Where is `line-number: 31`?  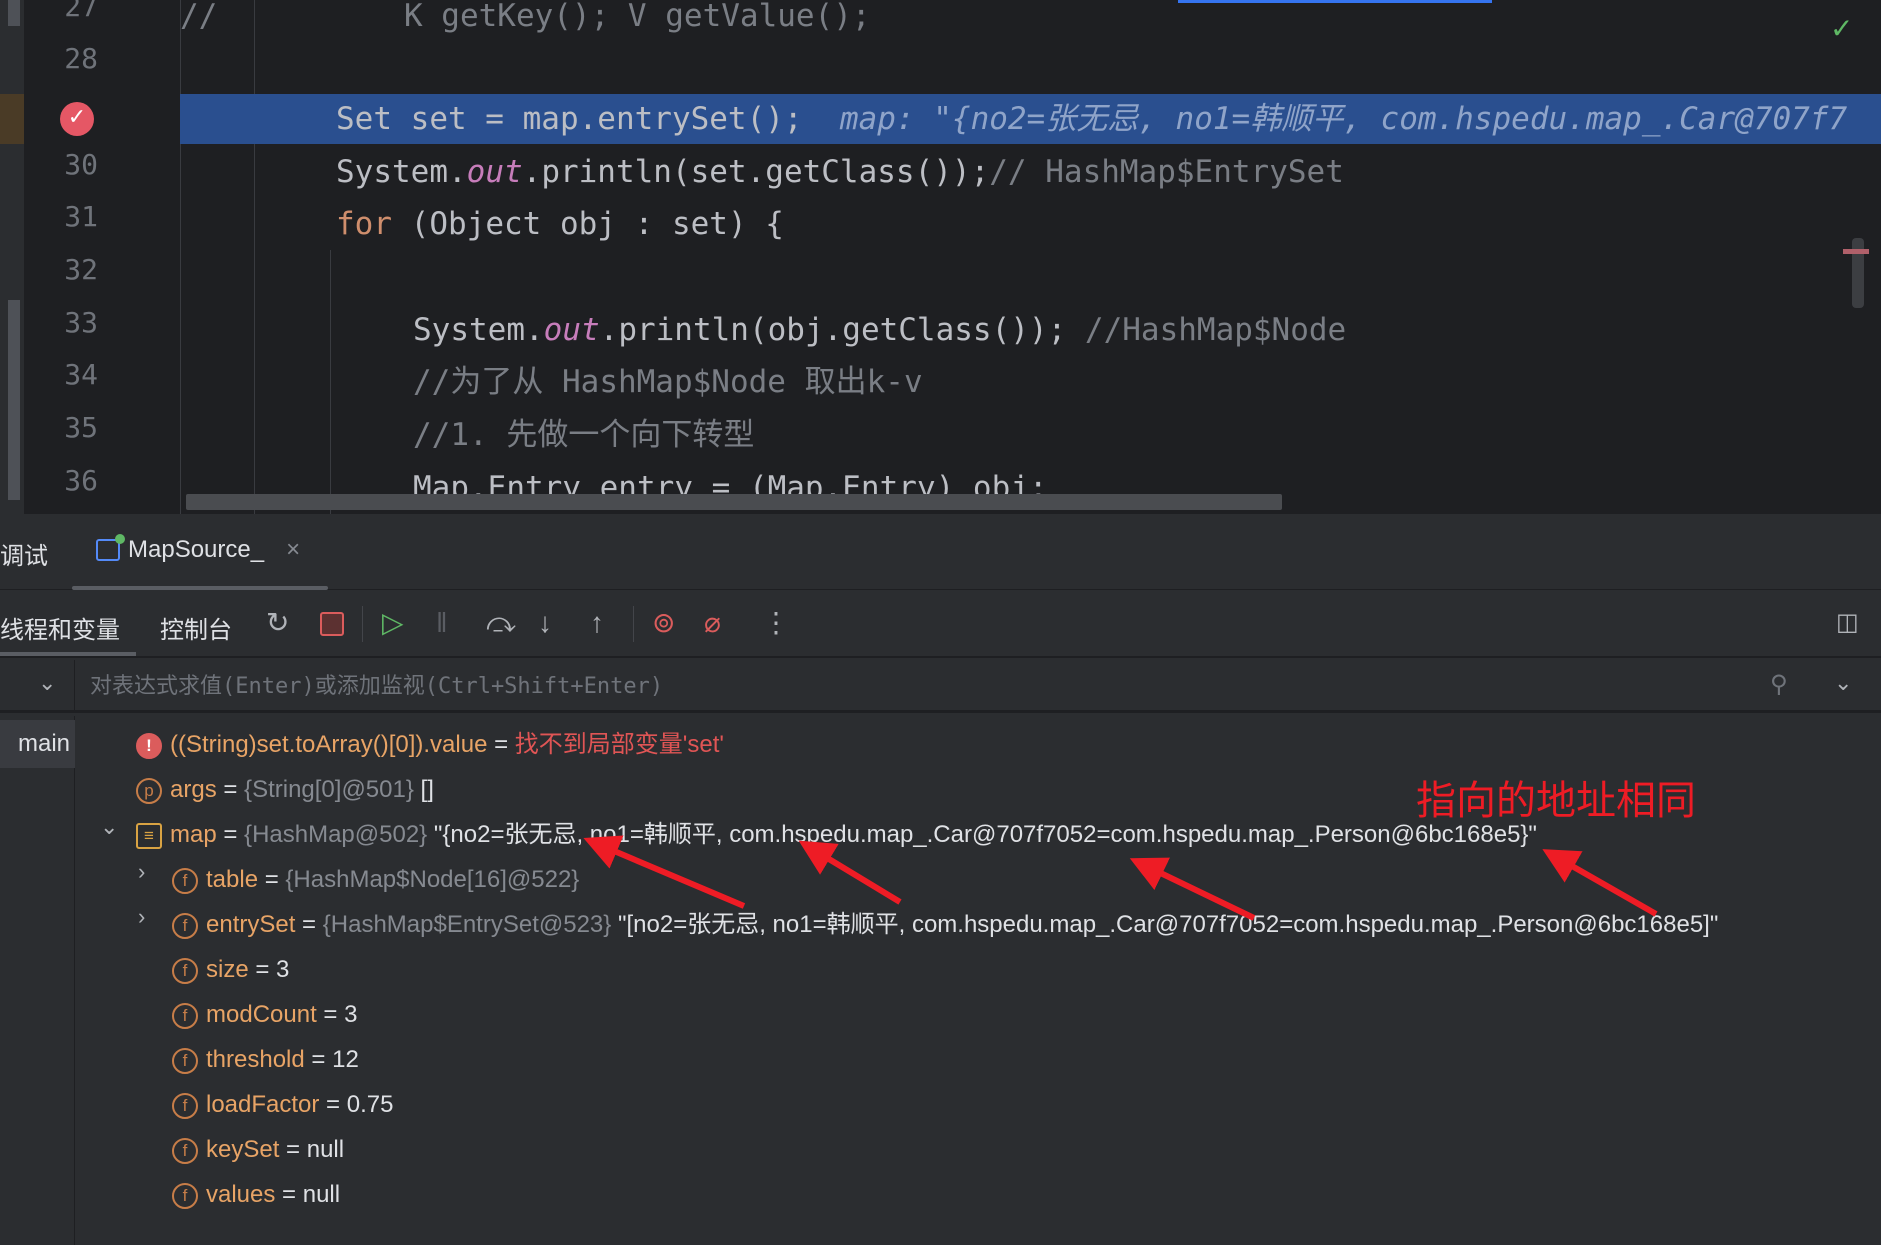
line-number: 31 is located at coordinates (81, 216).